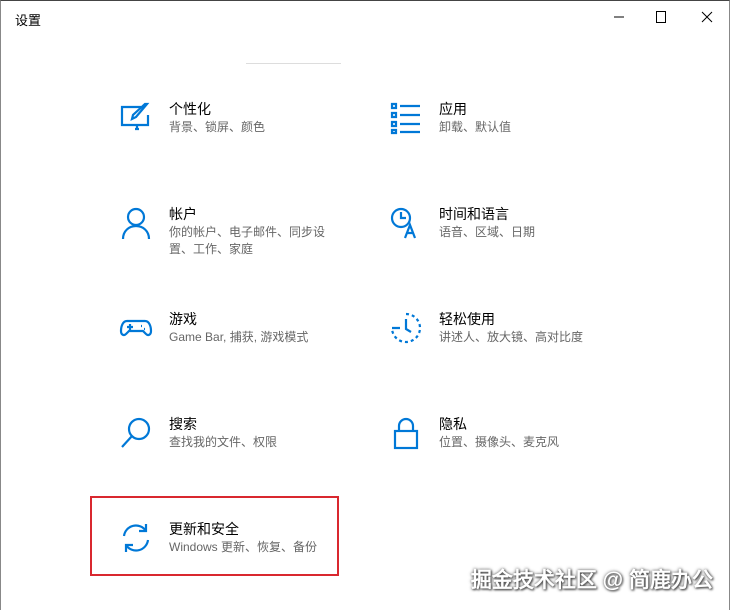 The width and height of the screenshot is (730, 610). Describe the element at coordinates (475, 127) in the screenshot. I see `tile-subtitle: 卸载、默认值` at that location.